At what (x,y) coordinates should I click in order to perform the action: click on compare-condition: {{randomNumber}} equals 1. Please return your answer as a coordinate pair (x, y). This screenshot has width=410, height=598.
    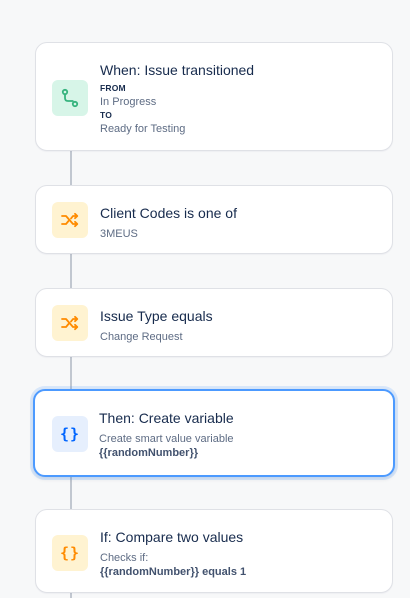
    Looking at the image, I should click on (240, 572).